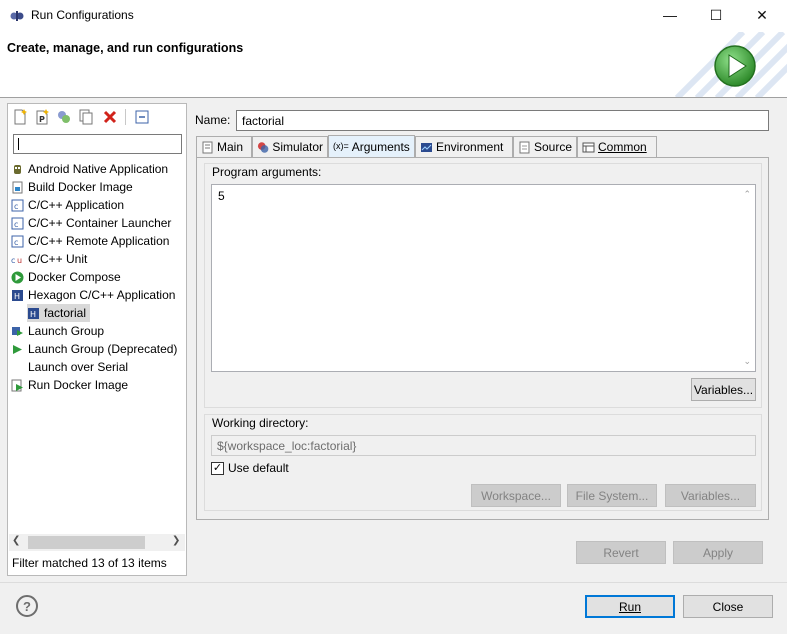 This screenshot has width=787, height=634. I want to click on c-unit-icon: cu, so click(16, 260).